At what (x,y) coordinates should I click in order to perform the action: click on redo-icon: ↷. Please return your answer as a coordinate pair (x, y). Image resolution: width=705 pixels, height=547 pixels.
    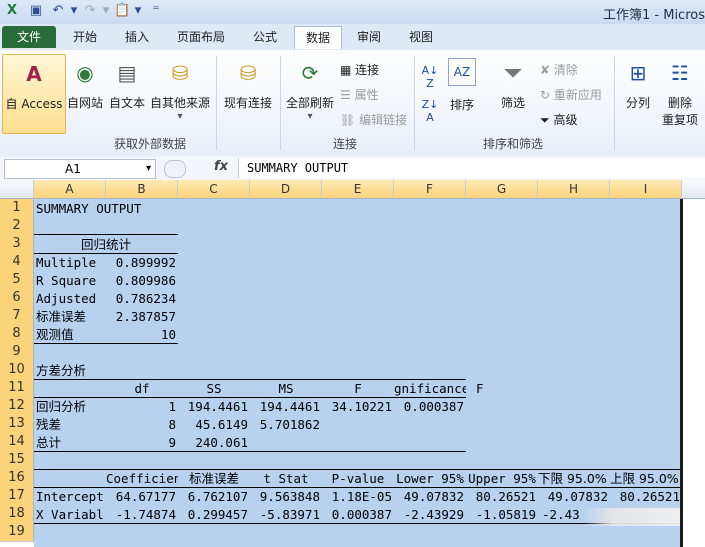
    Looking at the image, I should click on (90, 11).